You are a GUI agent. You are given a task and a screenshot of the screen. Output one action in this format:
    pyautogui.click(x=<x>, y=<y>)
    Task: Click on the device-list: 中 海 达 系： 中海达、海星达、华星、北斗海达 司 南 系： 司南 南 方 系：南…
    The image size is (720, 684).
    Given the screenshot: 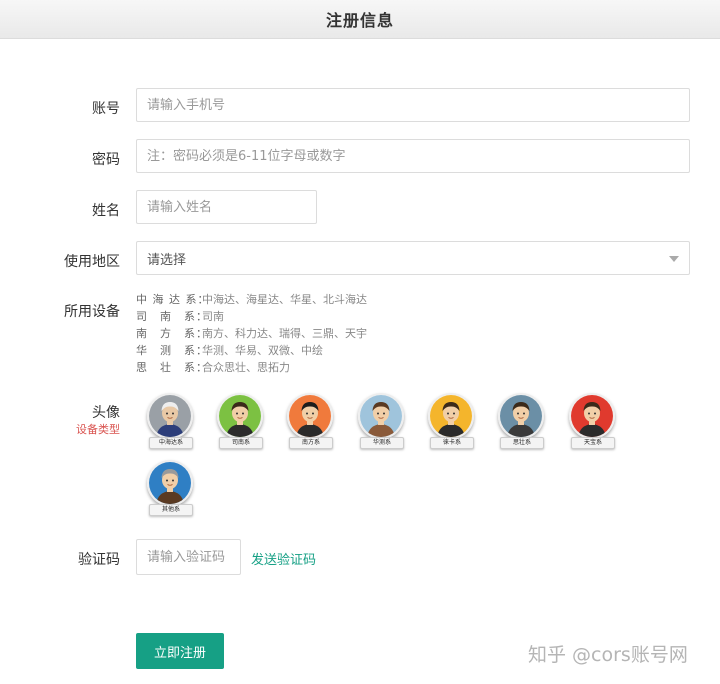 What is the action you would take?
    pyautogui.click(x=251, y=333)
    